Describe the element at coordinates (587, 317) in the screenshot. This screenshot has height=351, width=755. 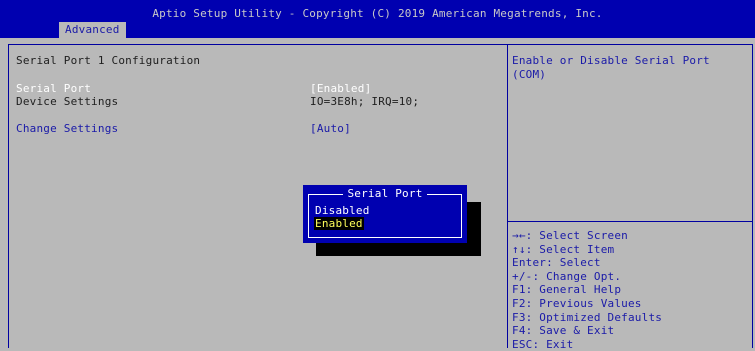
I see `key-hint: F3: Optimized Defaults` at that location.